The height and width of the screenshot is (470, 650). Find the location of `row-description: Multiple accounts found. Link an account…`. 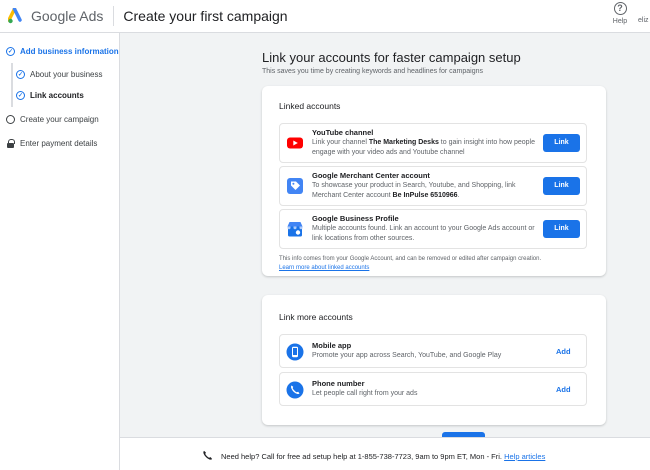

row-description: Multiple accounts found. Link an account… is located at coordinates (423, 233).